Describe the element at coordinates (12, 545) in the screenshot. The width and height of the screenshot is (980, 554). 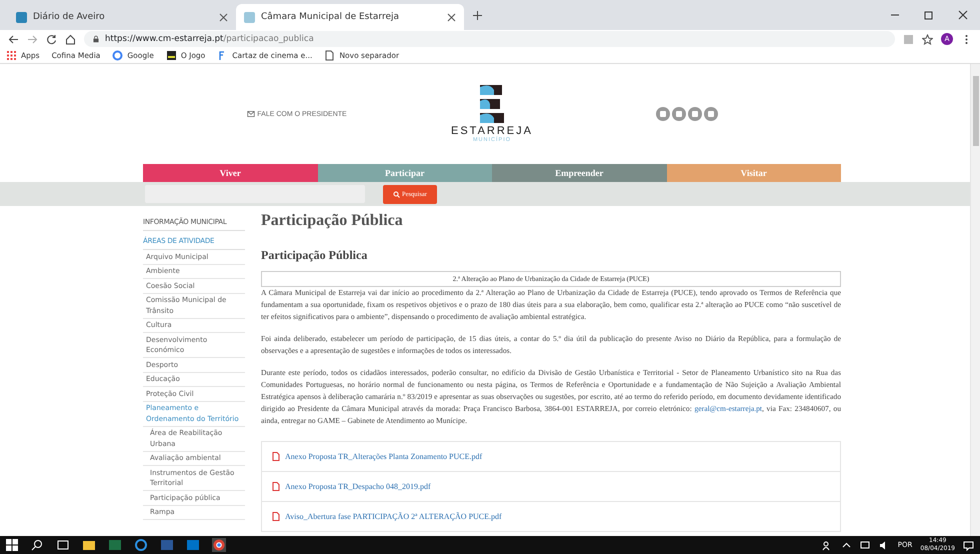
I see `windows-logo-icon` at that location.